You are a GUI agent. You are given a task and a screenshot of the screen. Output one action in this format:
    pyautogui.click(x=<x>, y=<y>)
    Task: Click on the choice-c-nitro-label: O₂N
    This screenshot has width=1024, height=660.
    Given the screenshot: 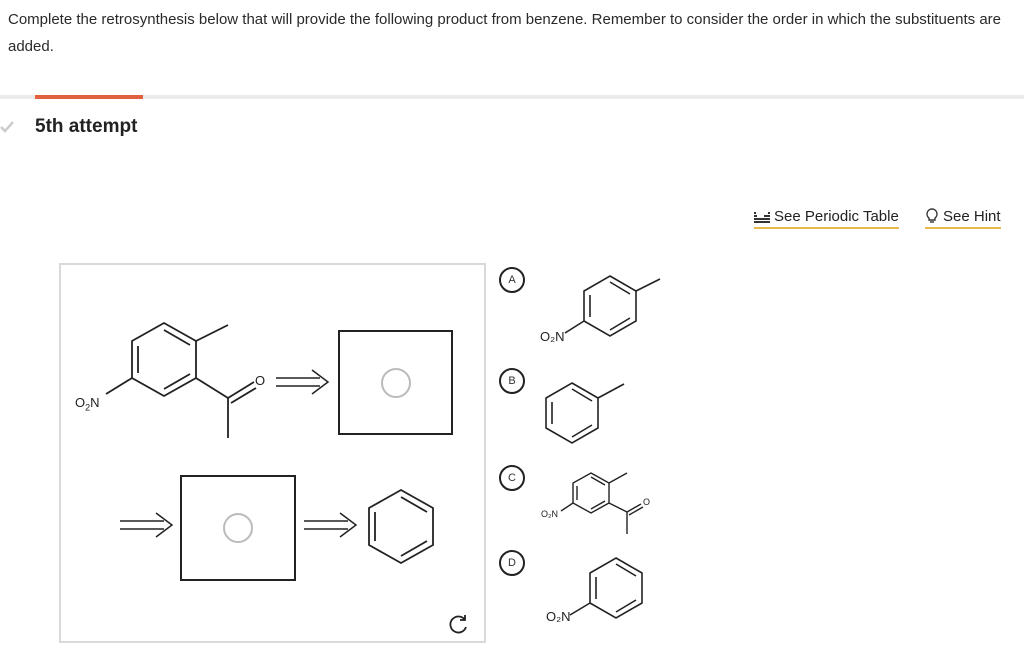 What is the action you would take?
    pyautogui.click(x=549, y=514)
    